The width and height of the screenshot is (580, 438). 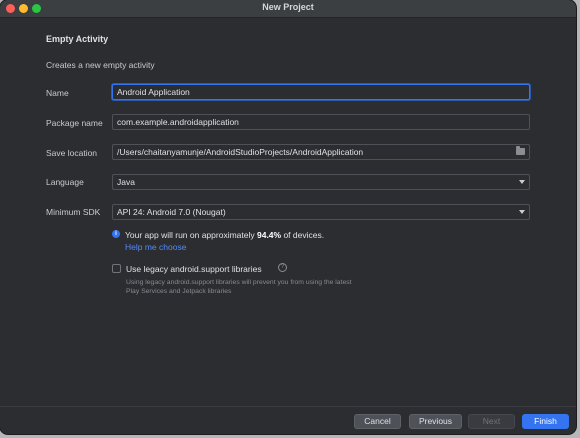 What do you see at coordinates (116, 268) in the screenshot?
I see `legacy-libraries-checkbox` at bounding box center [116, 268].